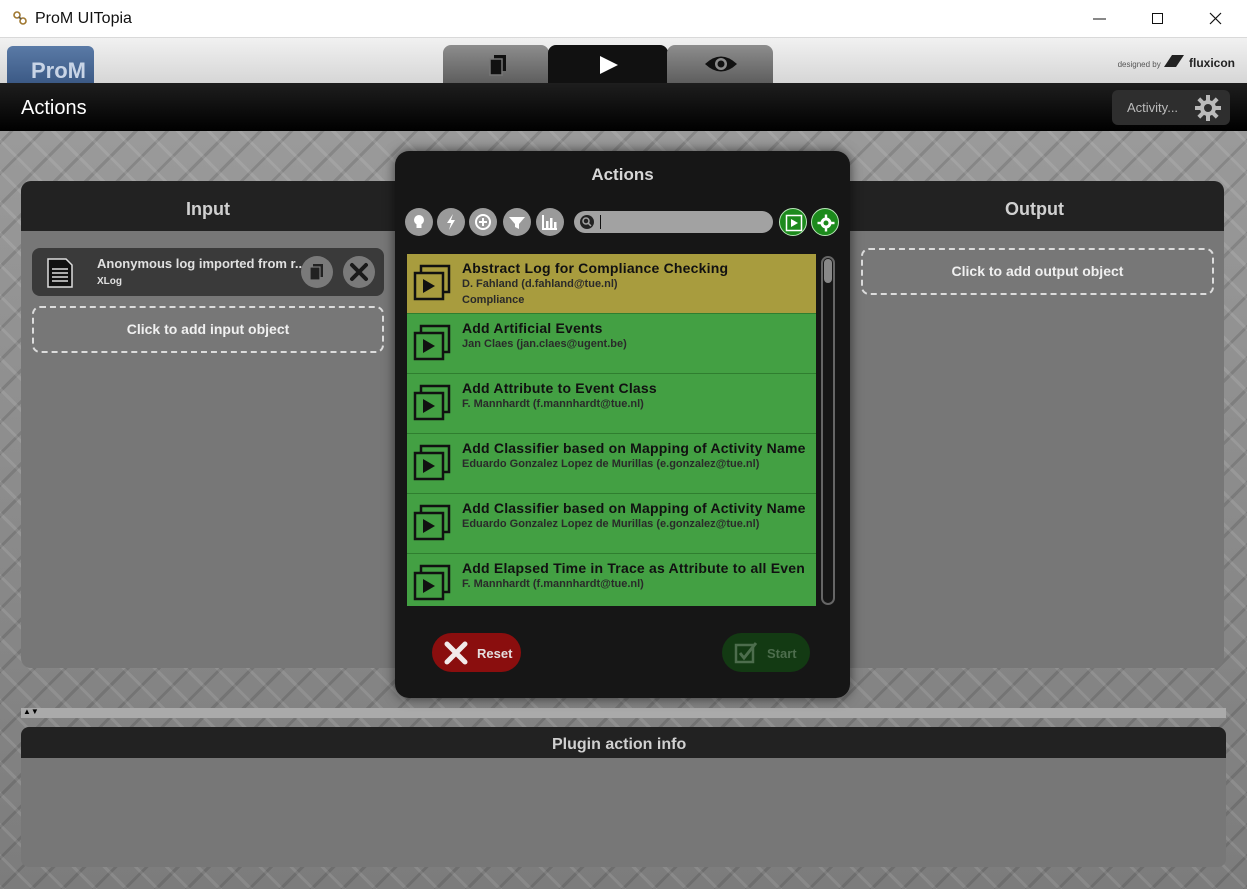 This screenshot has width=1247, height=889. What do you see at coordinates (682, 222) in the screenshot?
I see `search-input` at bounding box center [682, 222].